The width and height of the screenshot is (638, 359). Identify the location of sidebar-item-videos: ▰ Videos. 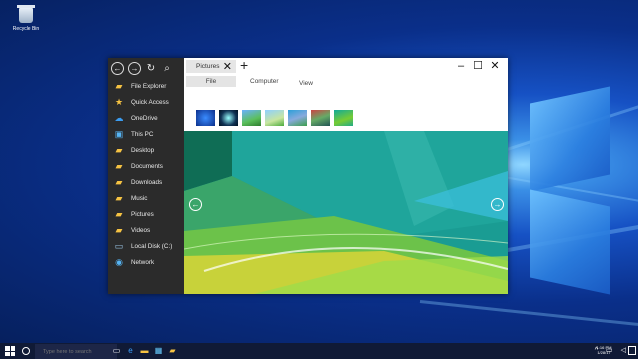
(146, 230).